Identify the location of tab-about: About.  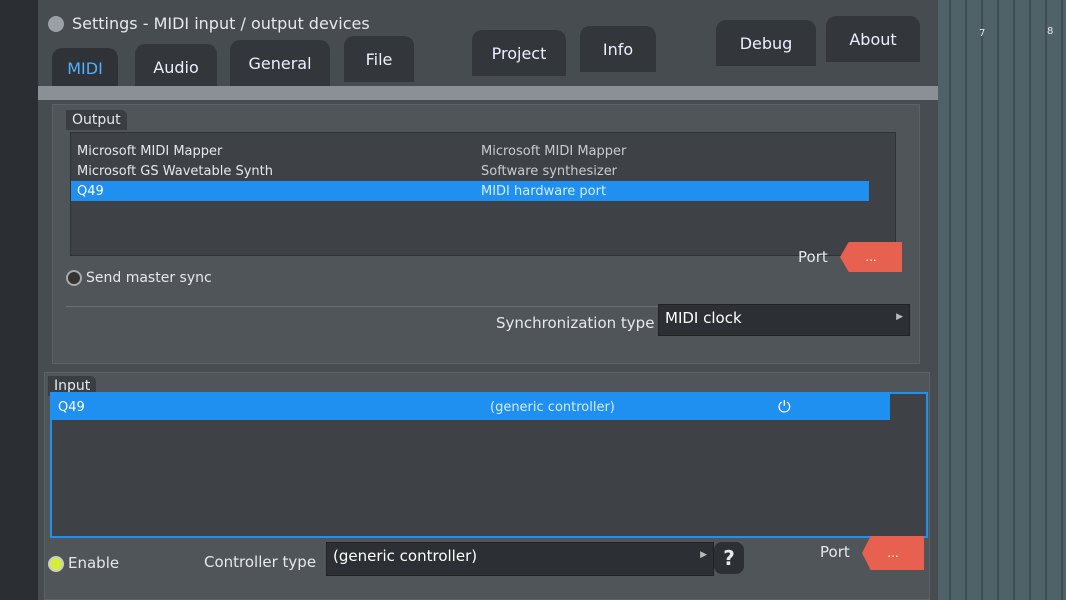
(873, 39).